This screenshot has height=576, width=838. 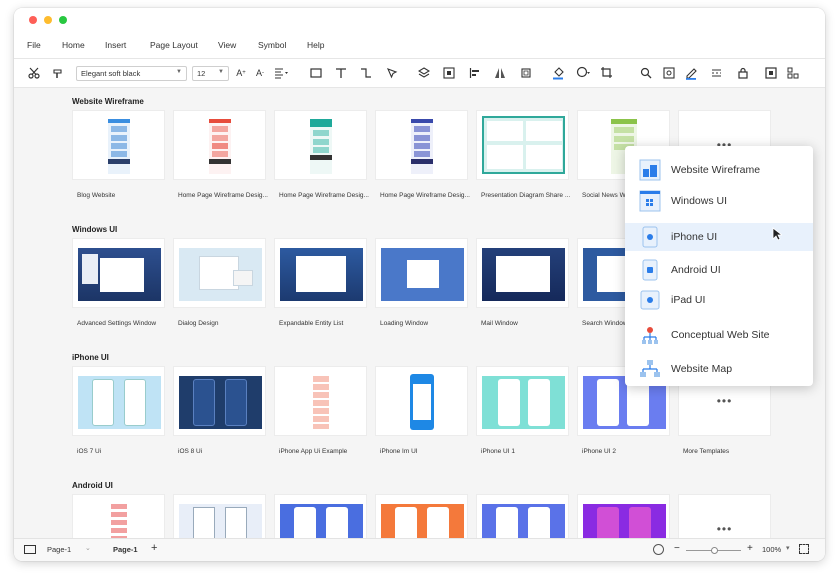 What do you see at coordinates (719, 170) in the screenshot?
I see `dropdown-item-website-wireframe: Website Wireframe` at bounding box center [719, 170].